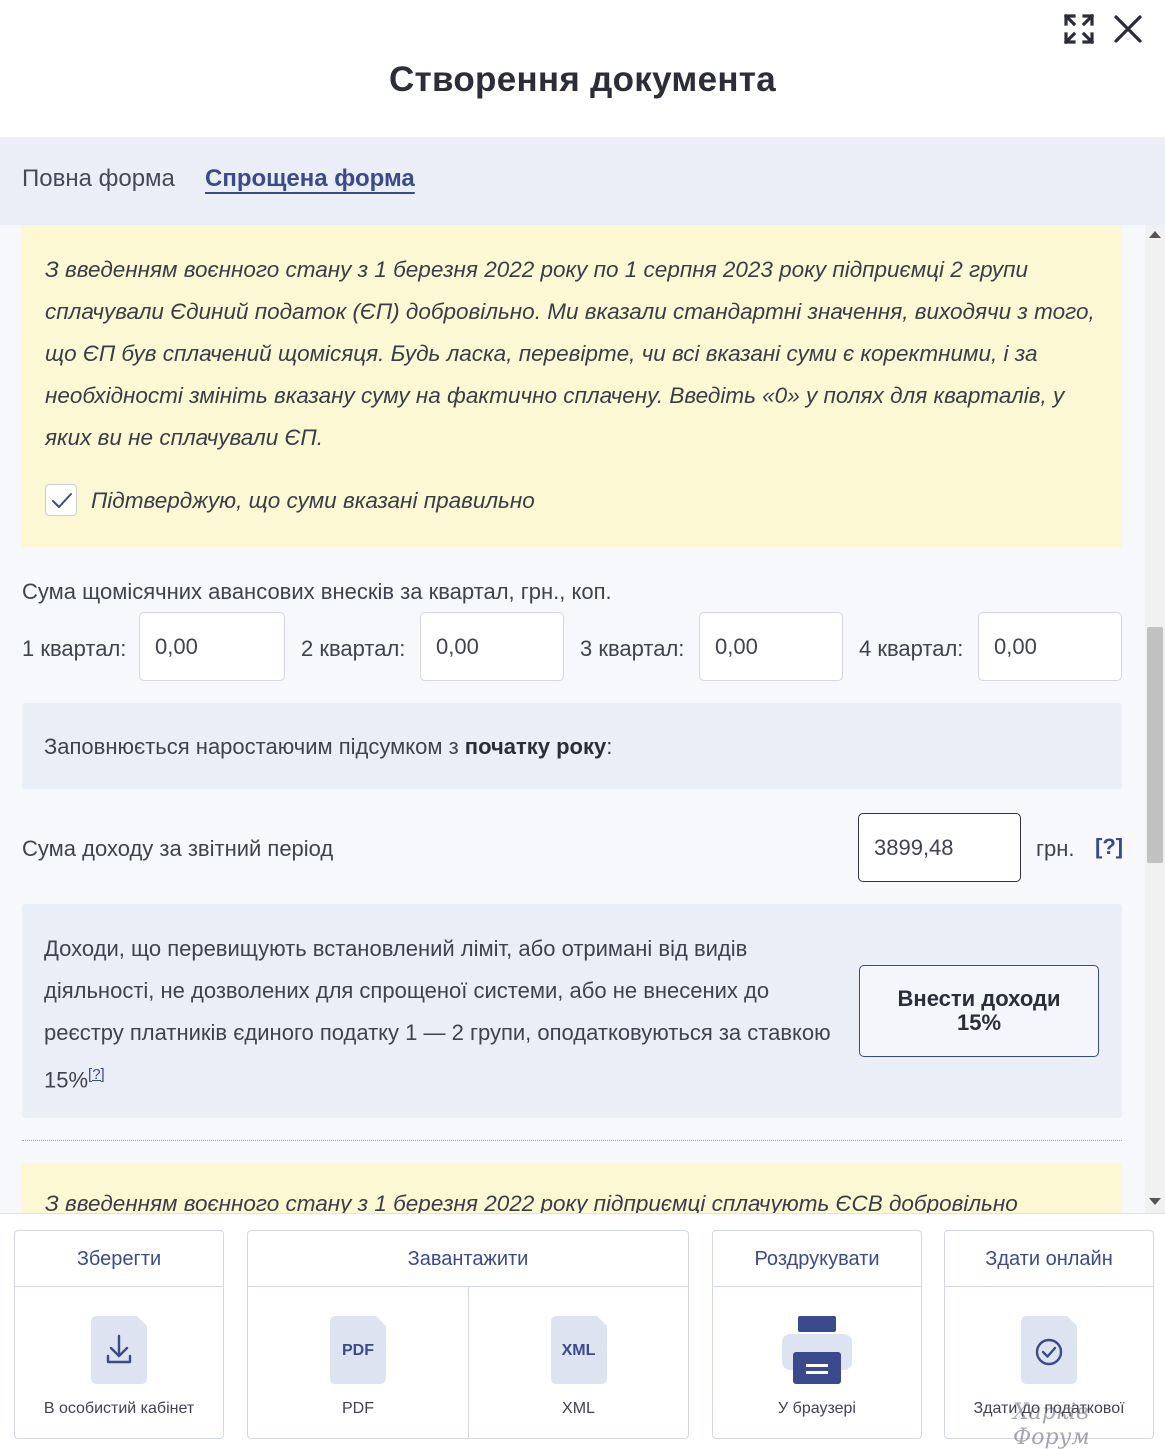 This screenshot has height=1449, width=1165. I want to click on print-cell-label: У браузері, so click(817, 1408).